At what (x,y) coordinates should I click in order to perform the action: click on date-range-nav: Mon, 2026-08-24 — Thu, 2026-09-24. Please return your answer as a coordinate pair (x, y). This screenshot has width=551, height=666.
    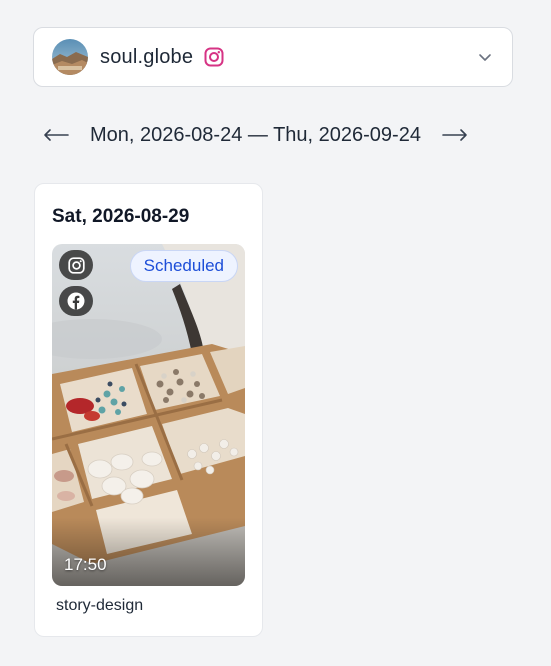
    Looking at the image, I should click on (265, 135).